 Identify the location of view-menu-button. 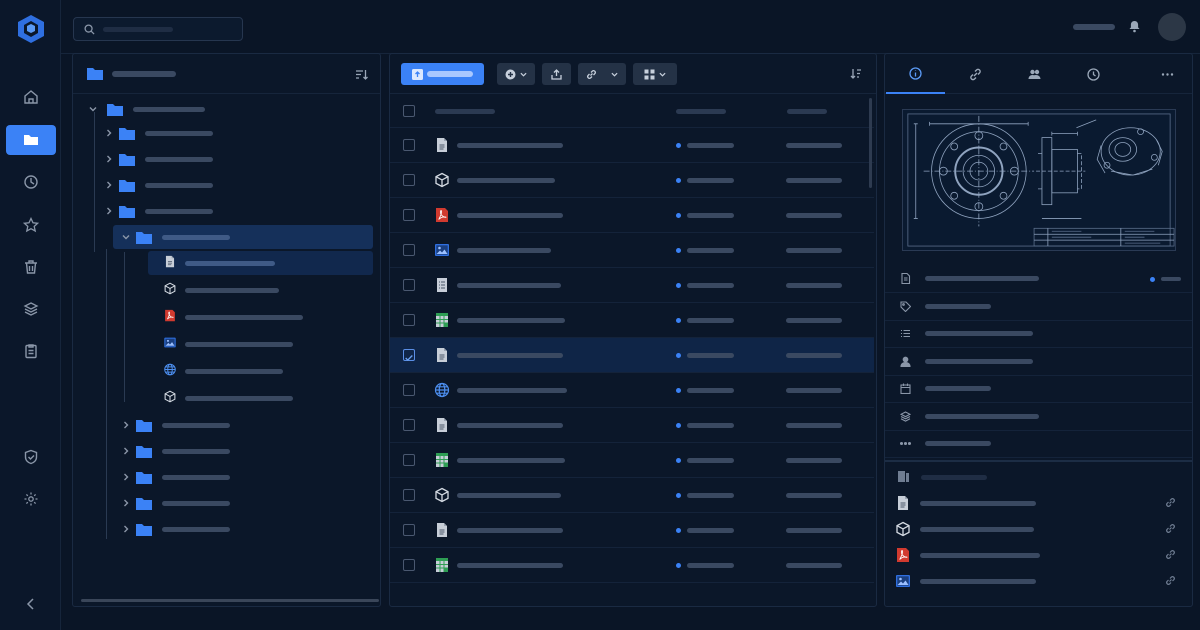
(655, 74).